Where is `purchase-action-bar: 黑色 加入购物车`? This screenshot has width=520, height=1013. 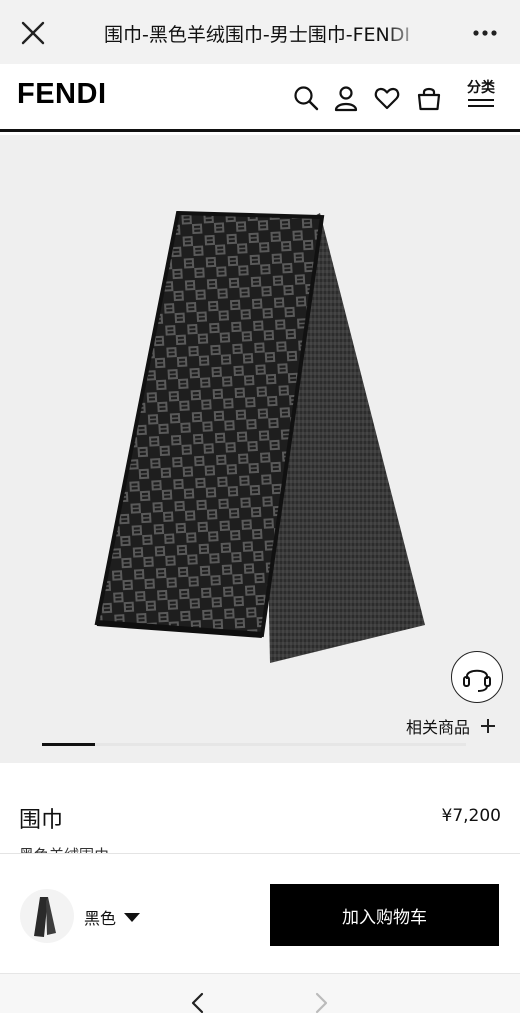
purchase-action-bar: 黑色 加入购物车 is located at coordinates (260, 913).